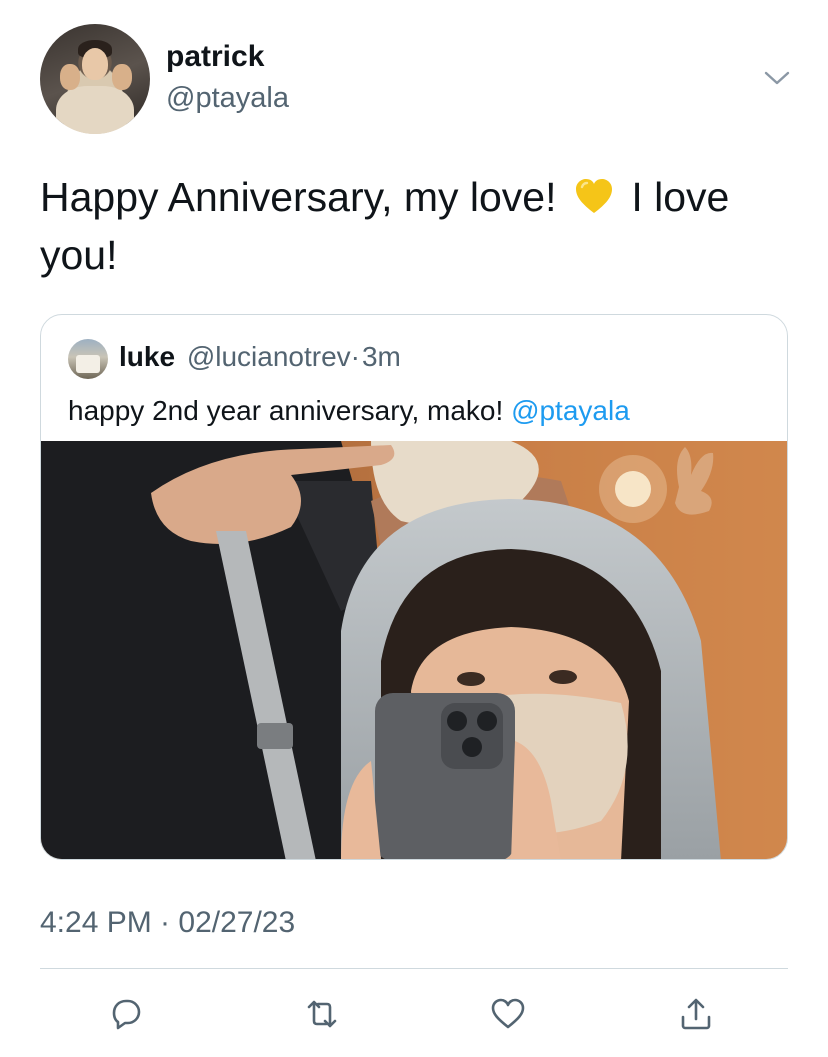 The width and height of the screenshot is (828, 1057). Describe the element at coordinates (286, 410) in the screenshot. I see `quoted-tweet-body: happy 2nd year anniversary, mako!` at that location.